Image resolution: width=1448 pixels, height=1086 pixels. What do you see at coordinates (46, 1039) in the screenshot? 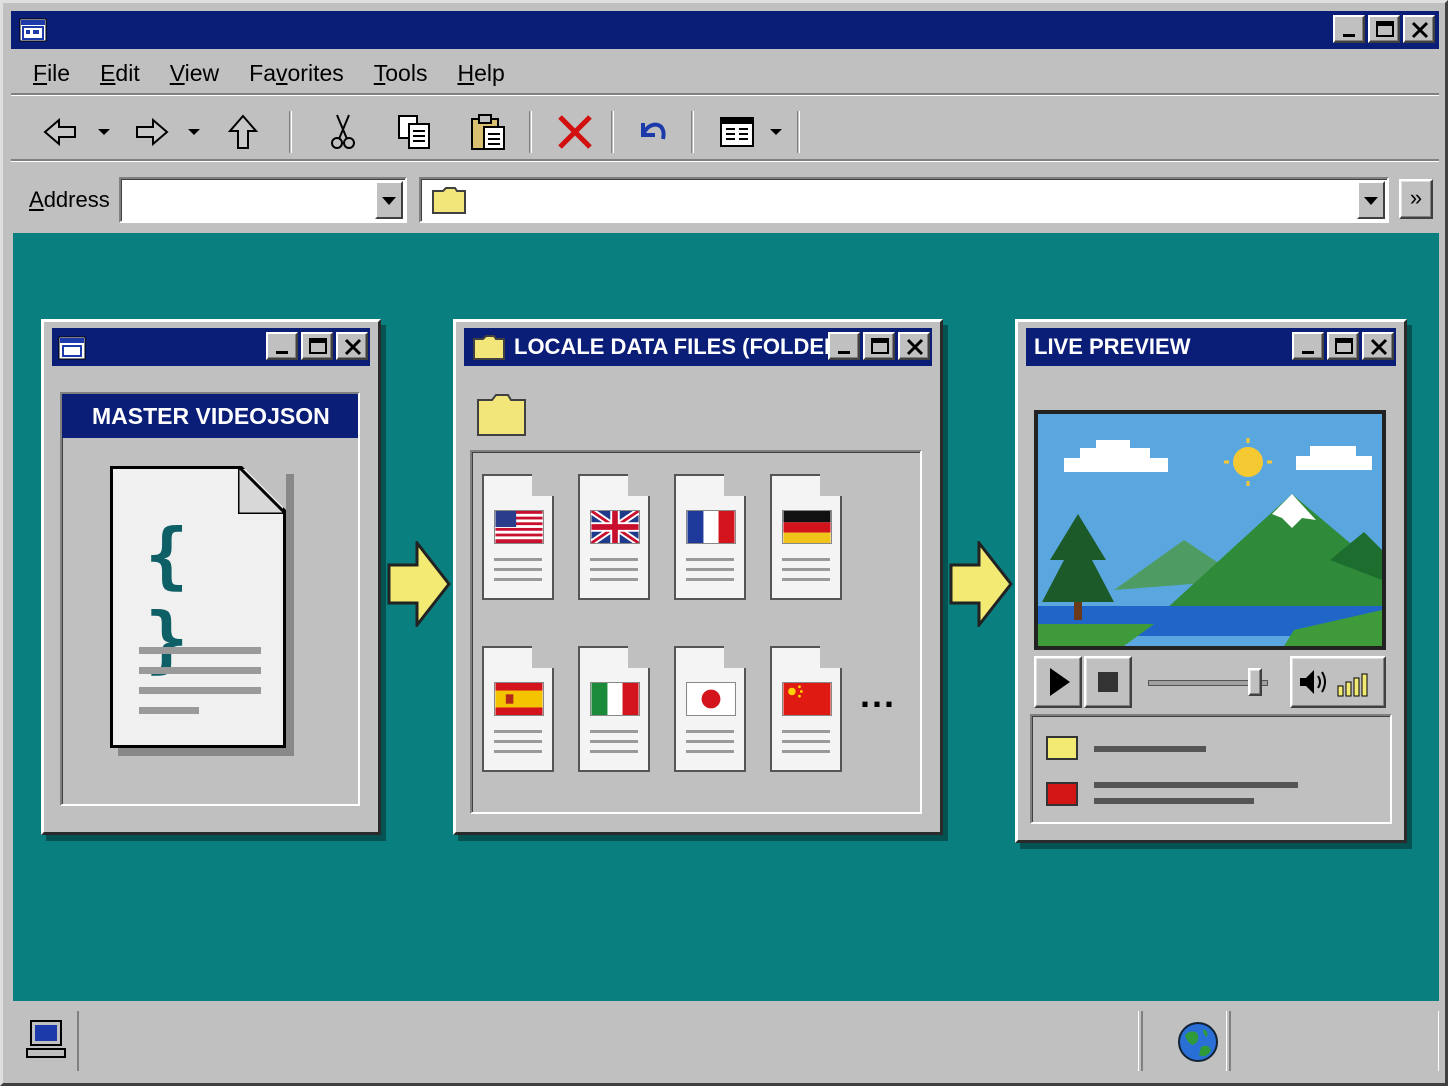
I see `computer-icon` at bounding box center [46, 1039].